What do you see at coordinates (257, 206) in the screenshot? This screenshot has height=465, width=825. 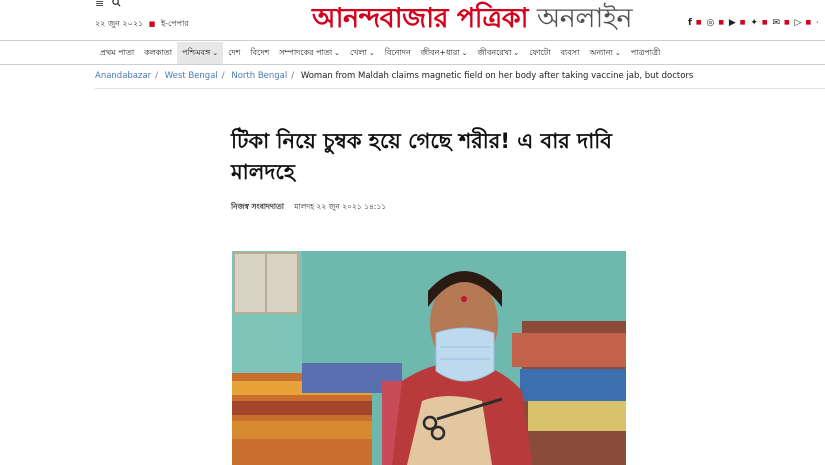 I see `article-author: নিজস্ব সংবাদদাতা` at bounding box center [257, 206].